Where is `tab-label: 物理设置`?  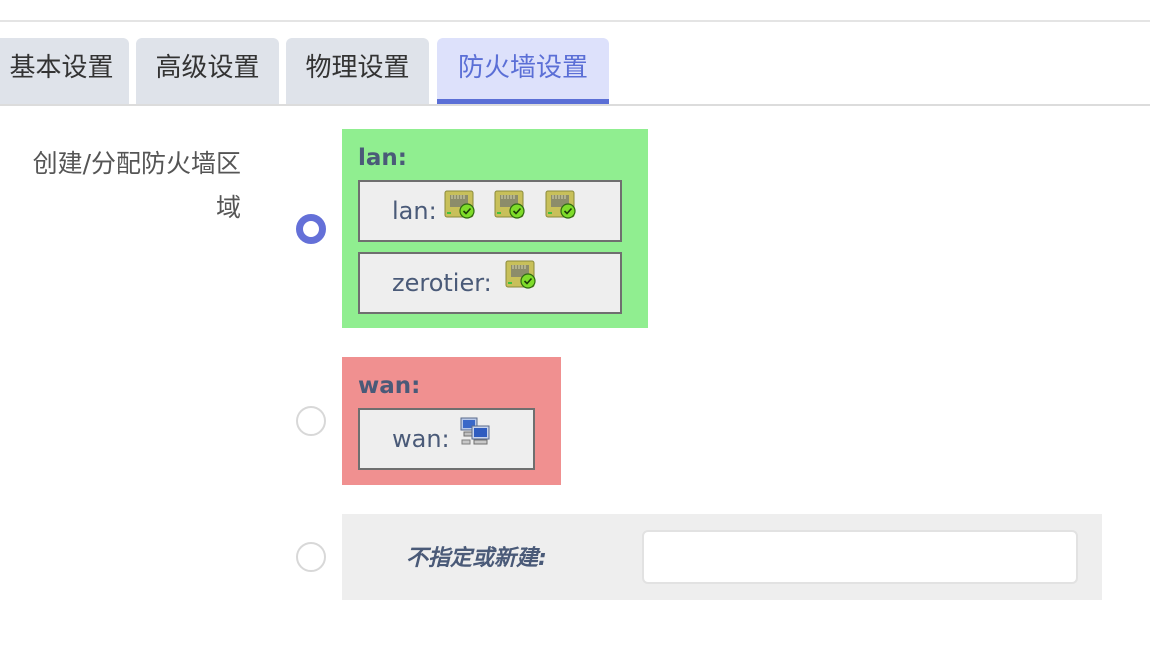 tab-label: 物理设置 is located at coordinates (357, 68).